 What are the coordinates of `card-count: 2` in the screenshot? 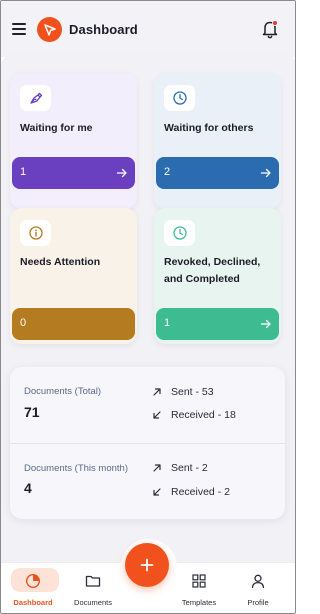 It's located at (167, 172).